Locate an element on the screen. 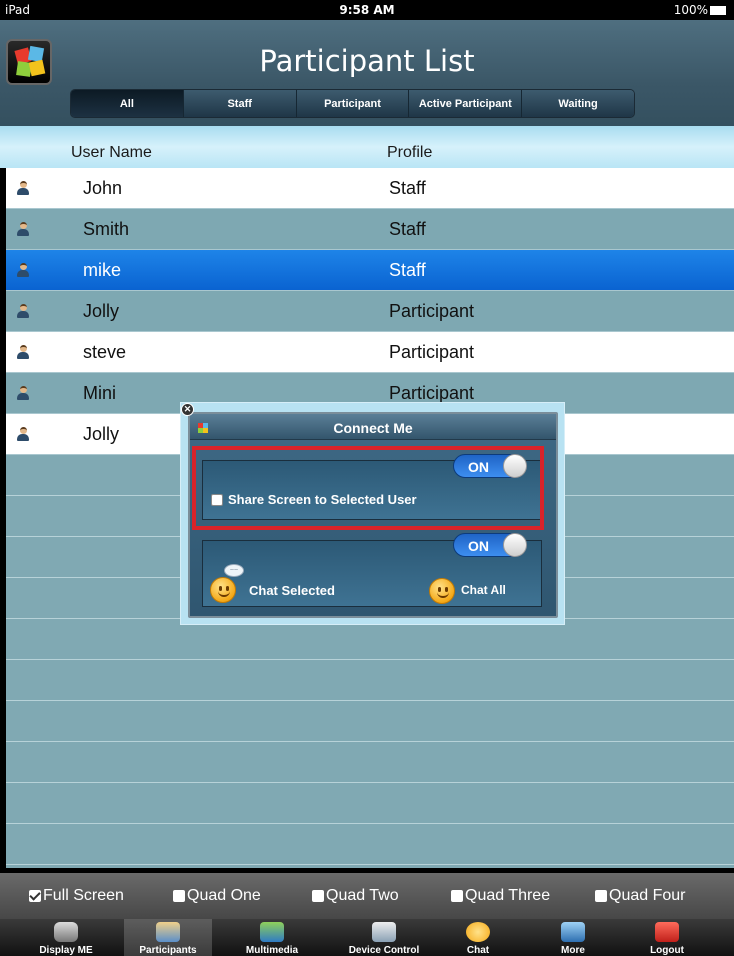 Image resolution: width=734 pixels, height=956 pixels. tab-more: More is located at coordinates (573, 937).